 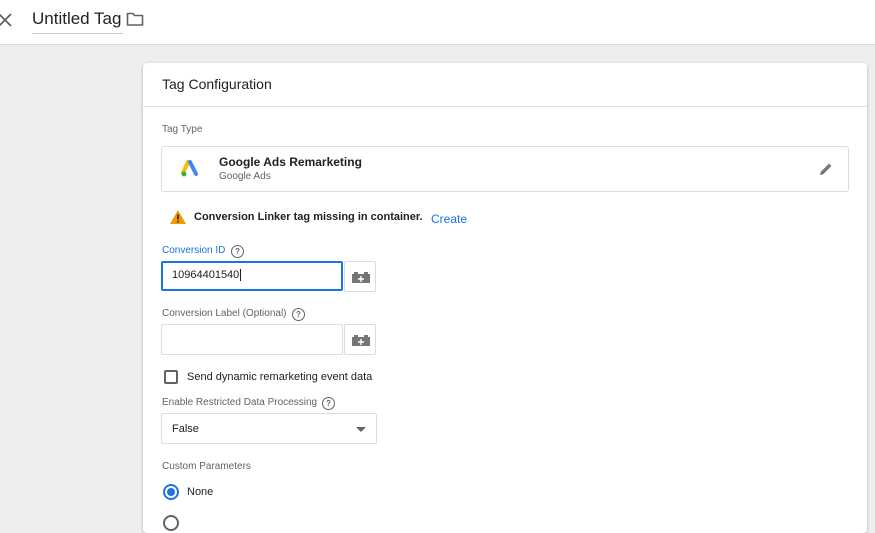 What do you see at coordinates (217, 84) in the screenshot?
I see `card-title: Tag Configuration` at bounding box center [217, 84].